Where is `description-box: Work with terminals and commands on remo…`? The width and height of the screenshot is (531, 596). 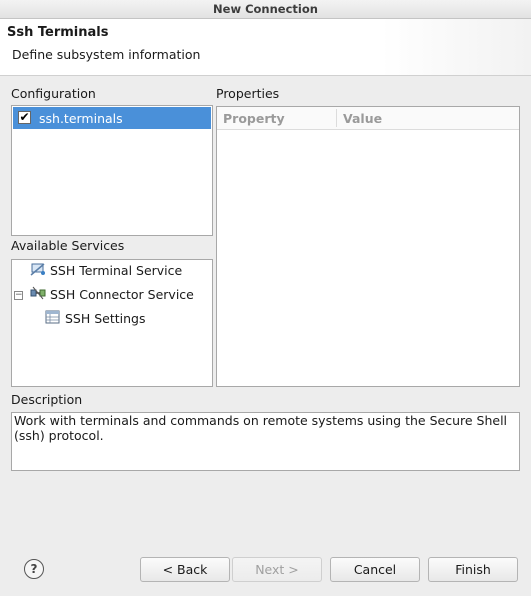
description-box: Work with terminals and commands on remo… is located at coordinates (265, 441).